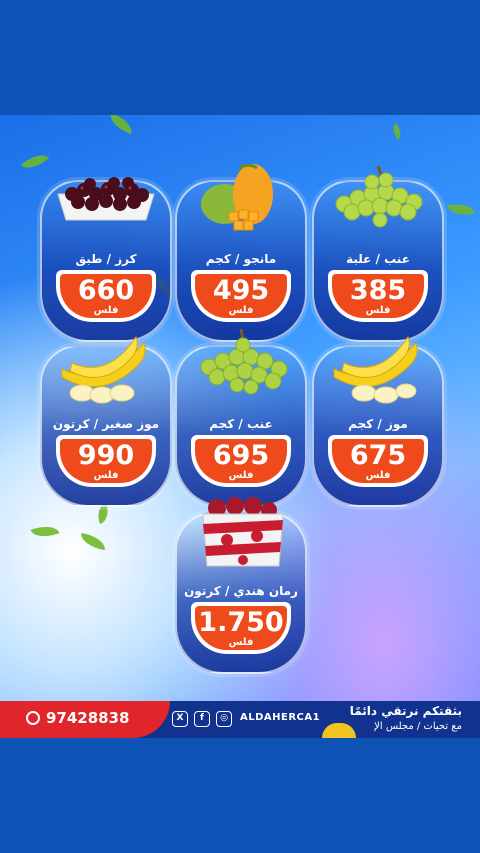 The image size is (480, 853). What do you see at coordinates (240, 57) in the screenshot?
I see `top-band` at bounding box center [240, 57].